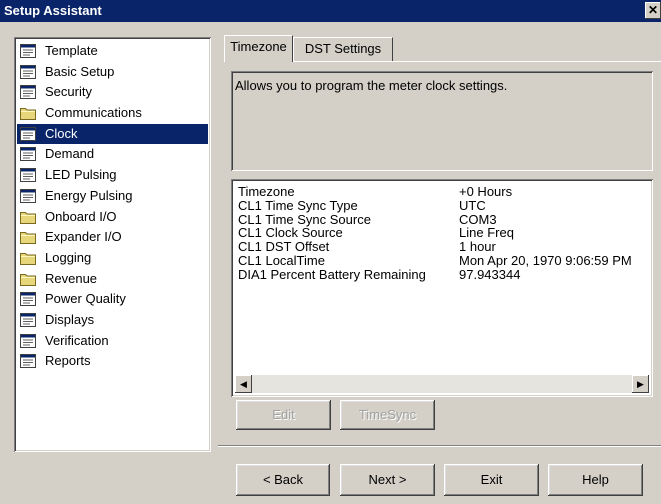 The height and width of the screenshot is (504, 661). What do you see at coordinates (472, 205) in the screenshot?
I see `setting-value: UTC` at bounding box center [472, 205].